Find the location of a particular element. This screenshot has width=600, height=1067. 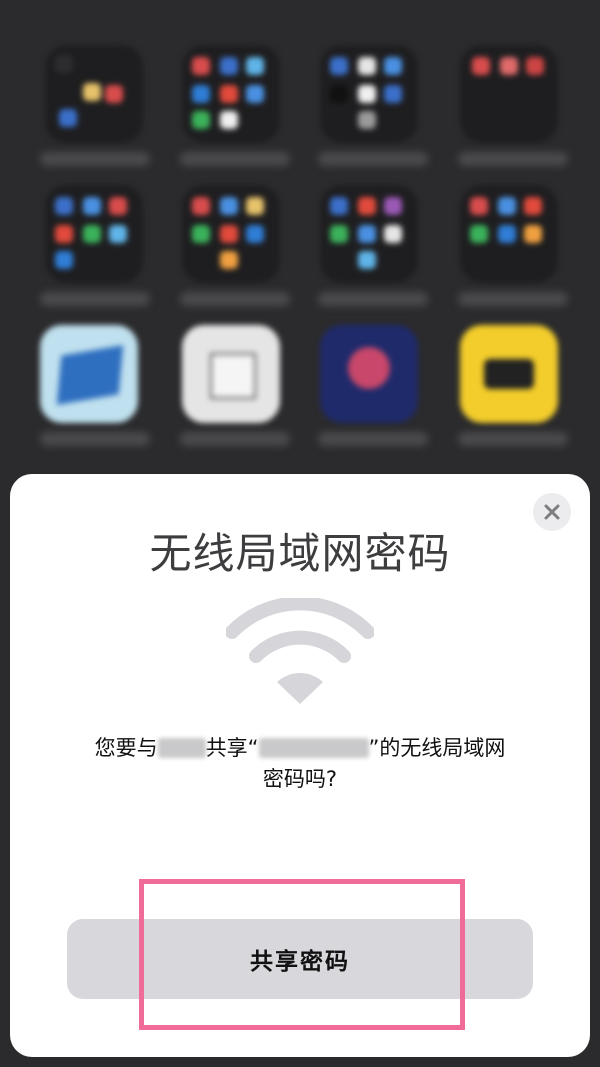

close-icon is located at coordinates (552, 512).